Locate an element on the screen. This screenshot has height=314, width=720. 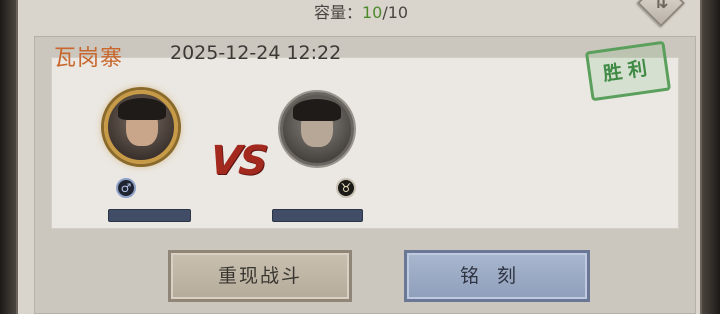
right-frame-edge is located at coordinates (711, 157).